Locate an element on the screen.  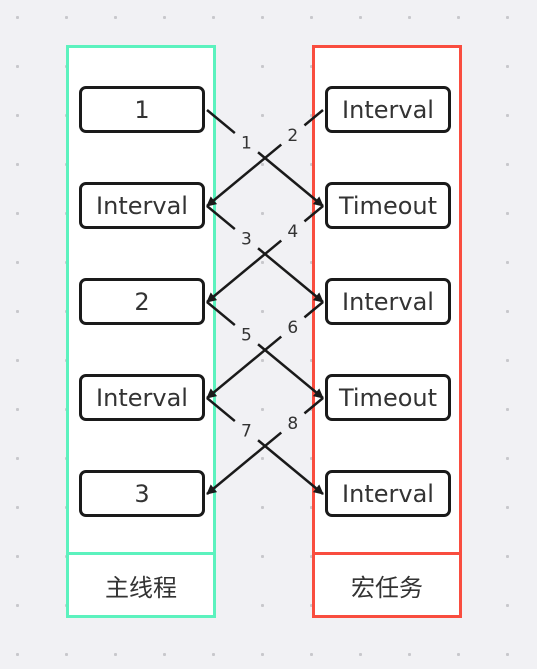
arrow-label: 6 is located at coordinates (292, 328).